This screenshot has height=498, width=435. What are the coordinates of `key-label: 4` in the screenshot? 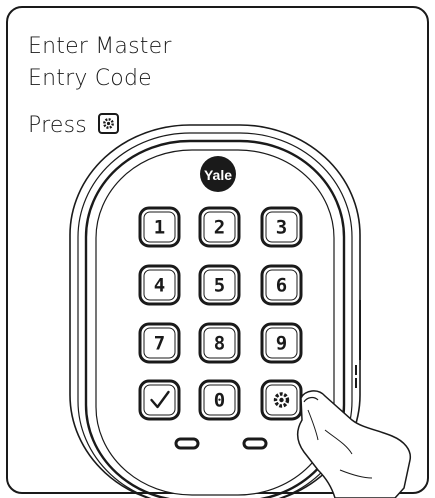 It's located at (159, 286).